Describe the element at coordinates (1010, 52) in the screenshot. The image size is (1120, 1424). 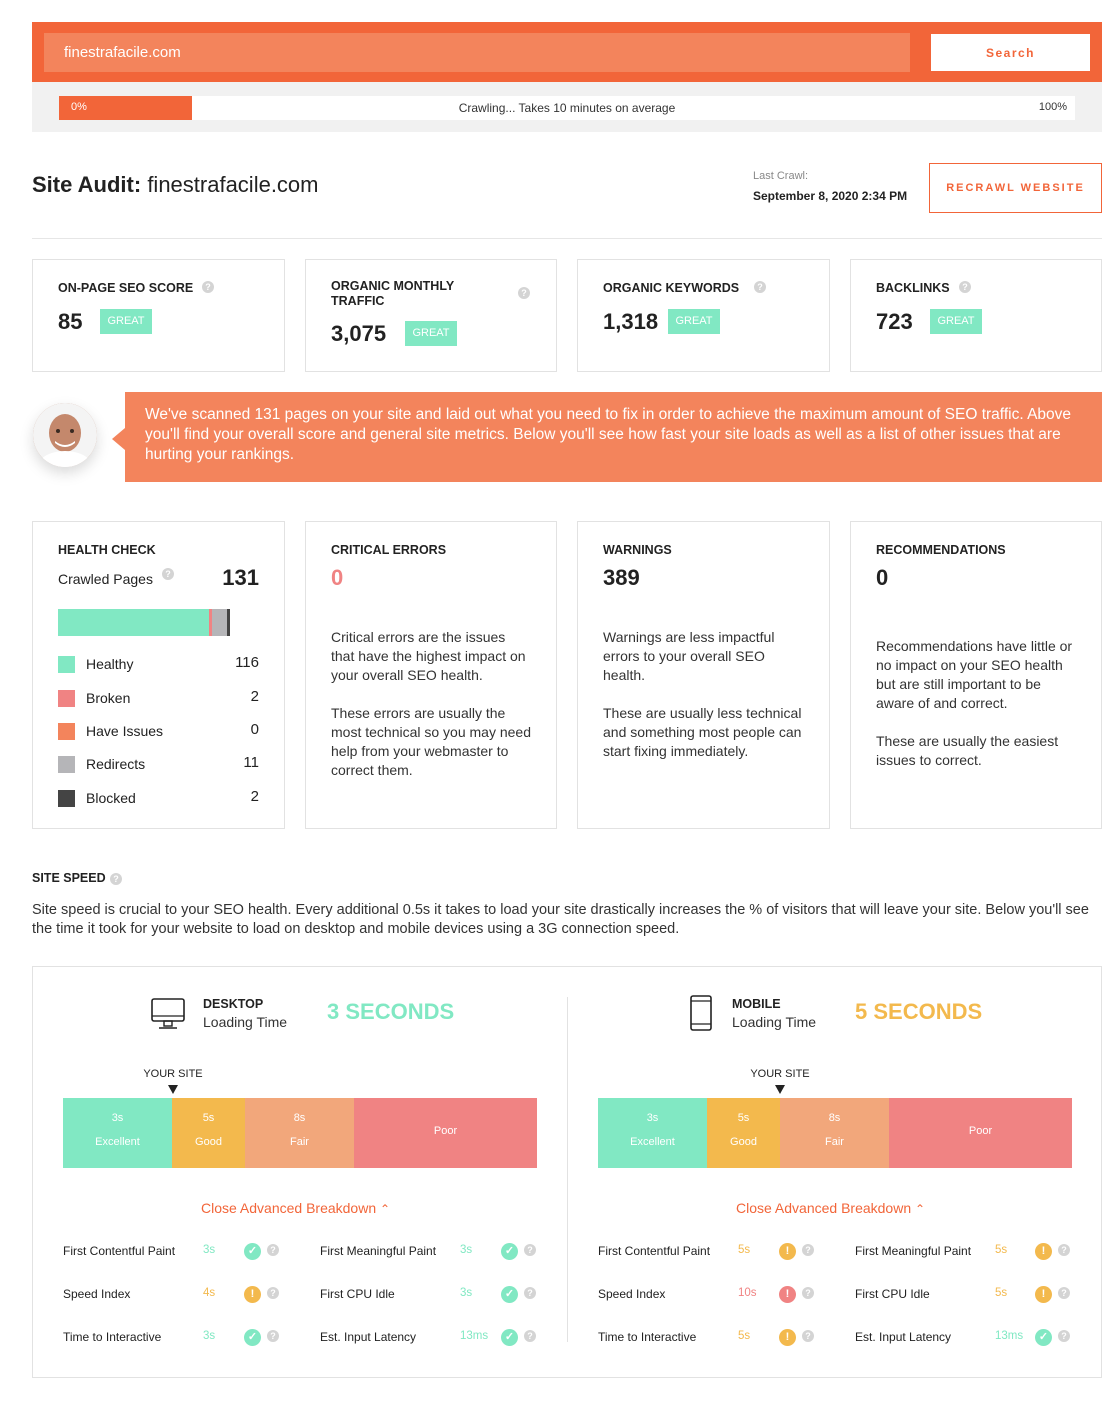
I see `search-button: Search` at that location.